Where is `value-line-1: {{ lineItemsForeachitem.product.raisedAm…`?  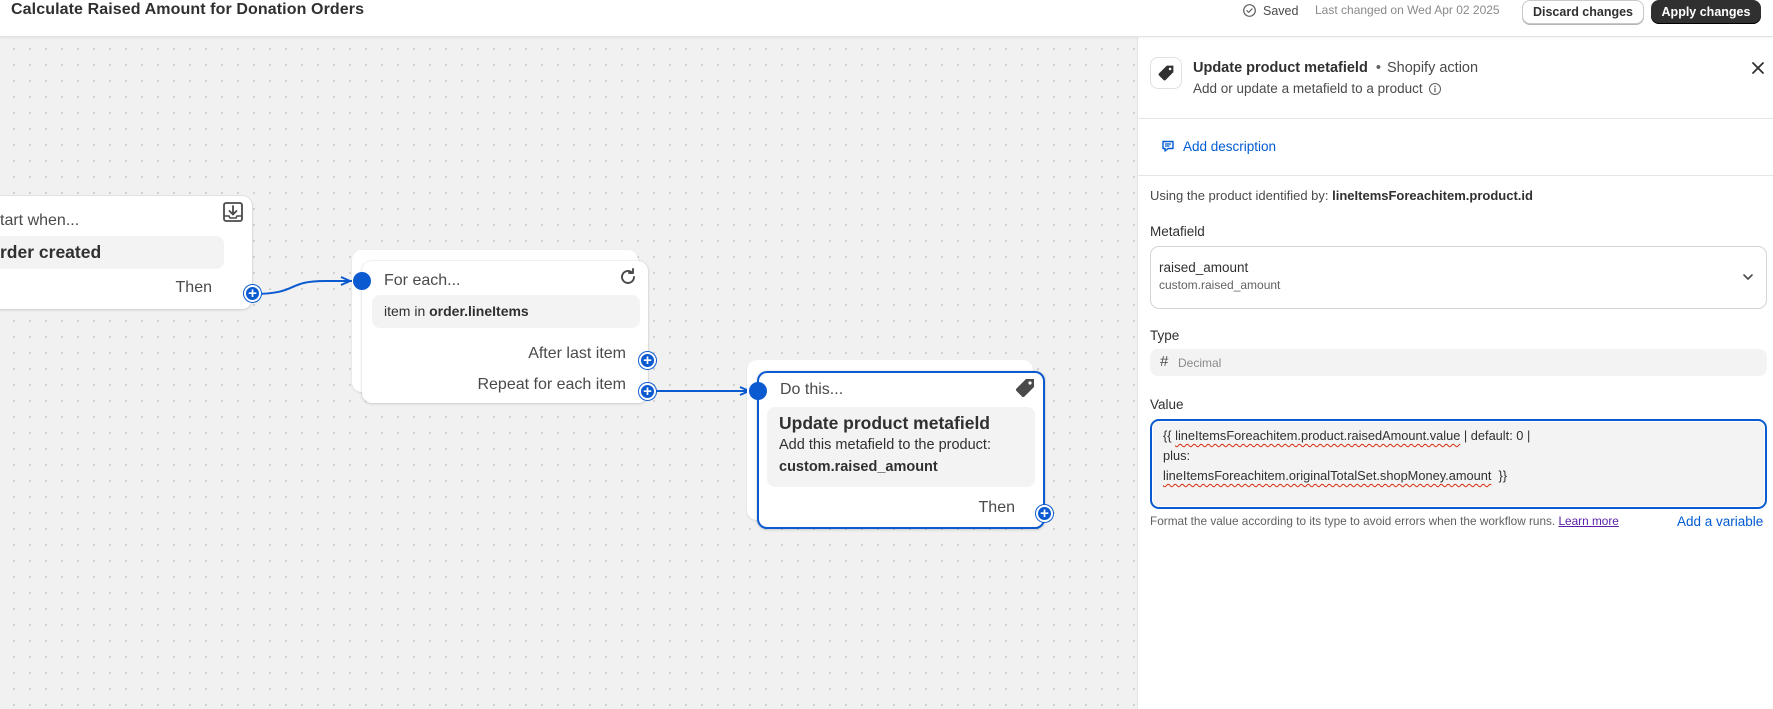
value-line-1: {{ lineItemsForeachitem.product.raisedAm… is located at coordinates (1346, 435).